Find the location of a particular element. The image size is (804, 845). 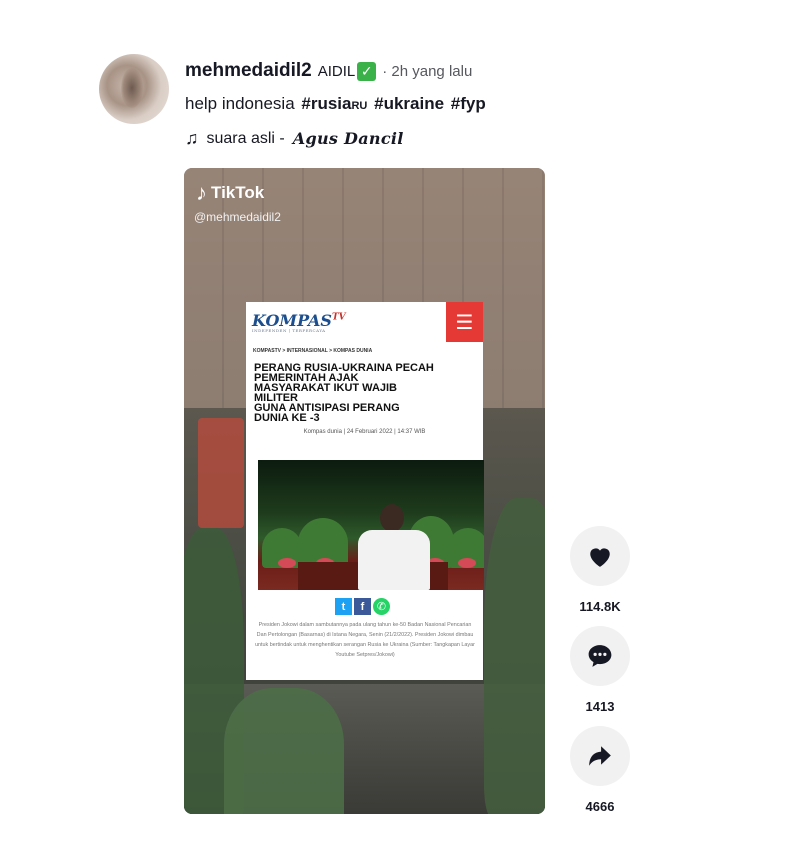

watermark-handle: @mehmedaidil2 is located at coordinates (237, 217).